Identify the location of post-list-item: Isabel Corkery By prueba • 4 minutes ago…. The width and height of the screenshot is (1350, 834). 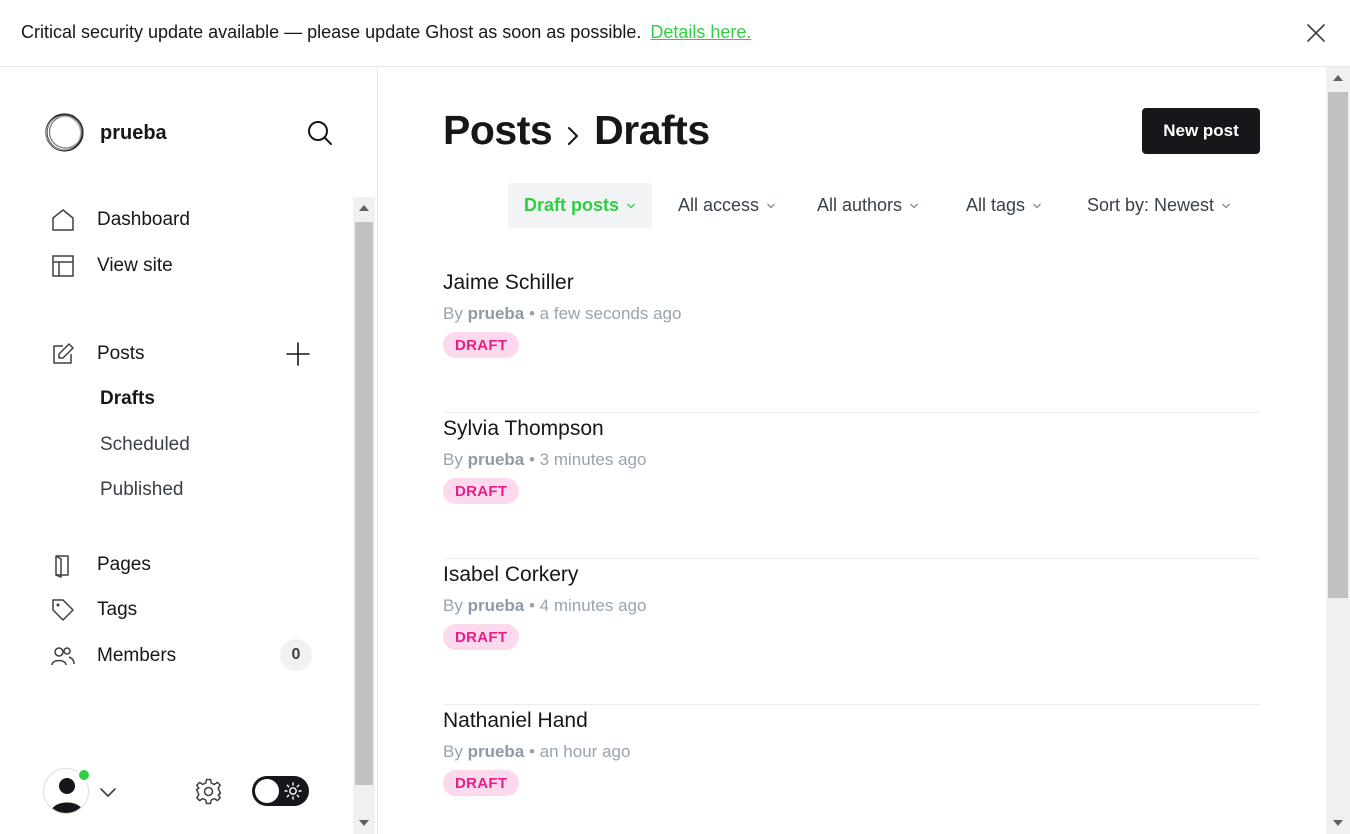
(851, 632).